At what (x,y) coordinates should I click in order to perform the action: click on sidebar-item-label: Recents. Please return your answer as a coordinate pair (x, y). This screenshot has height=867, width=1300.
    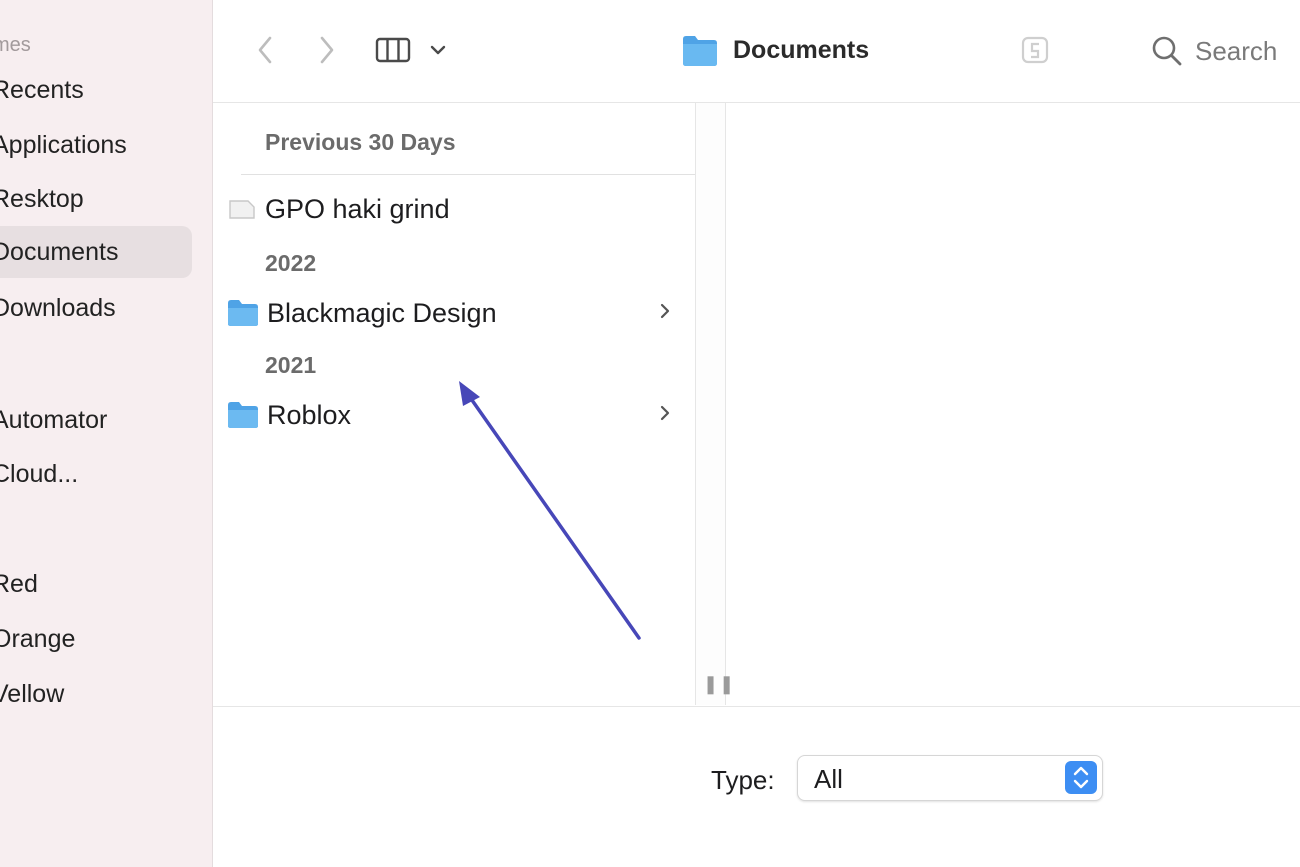
    Looking at the image, I should click on (42, 90).